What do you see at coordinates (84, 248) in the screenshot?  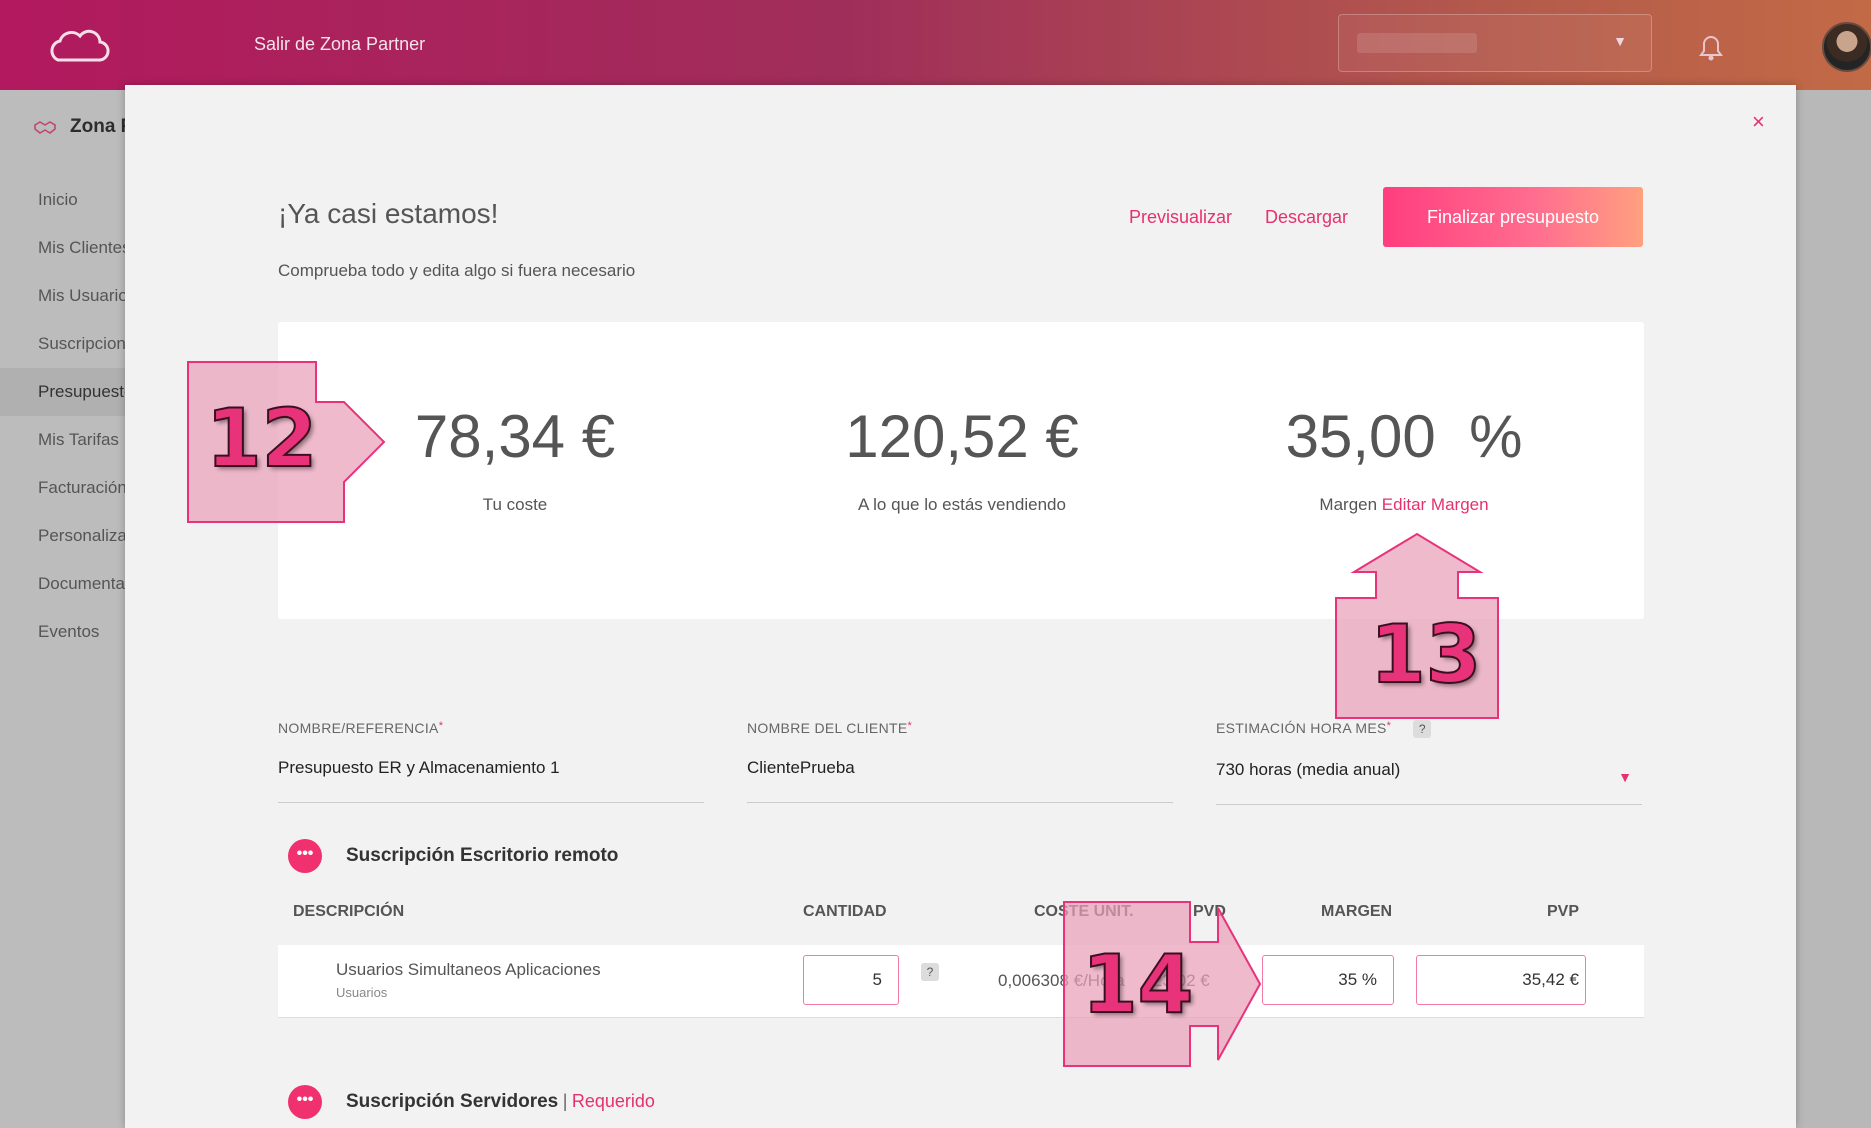 I see `sidebar-item-clientes: Mis Clientes` at bounding box center [84, 248].